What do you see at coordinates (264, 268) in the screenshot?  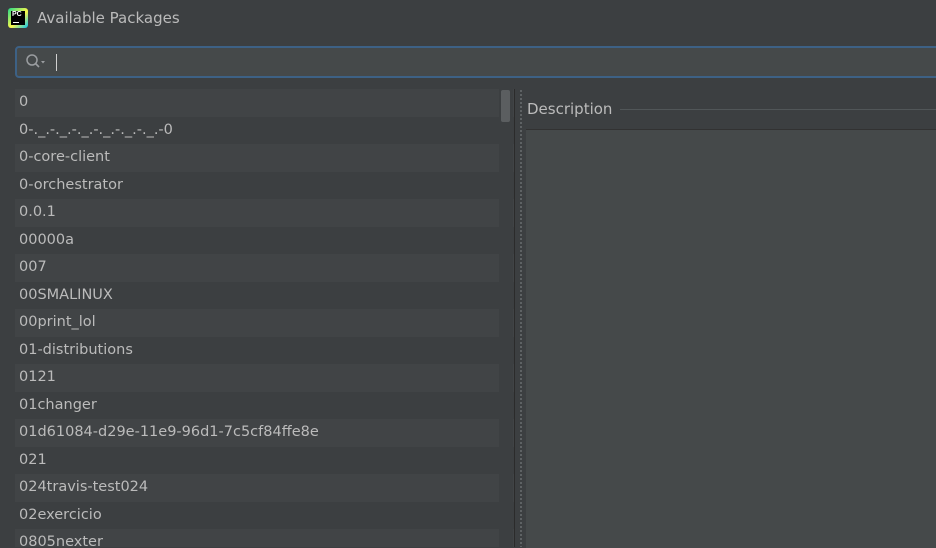 I see `package-list-item: 007` at bounding box center [264, 268].